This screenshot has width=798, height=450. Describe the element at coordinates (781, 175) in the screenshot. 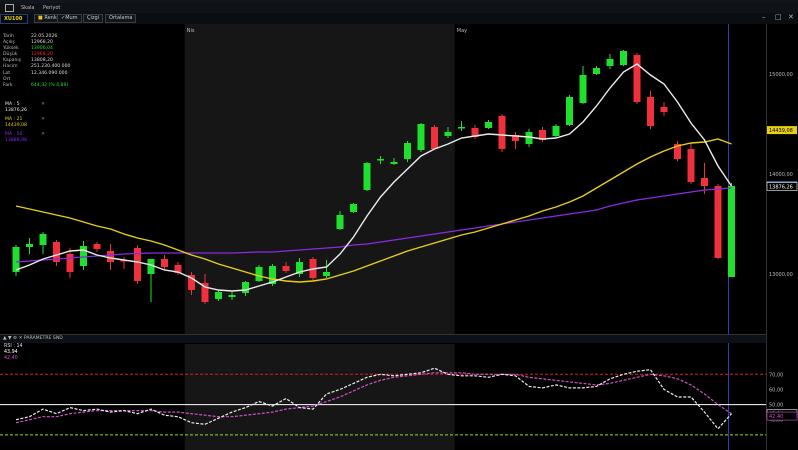

I see `y-tick-label: 14000,00` at that location.